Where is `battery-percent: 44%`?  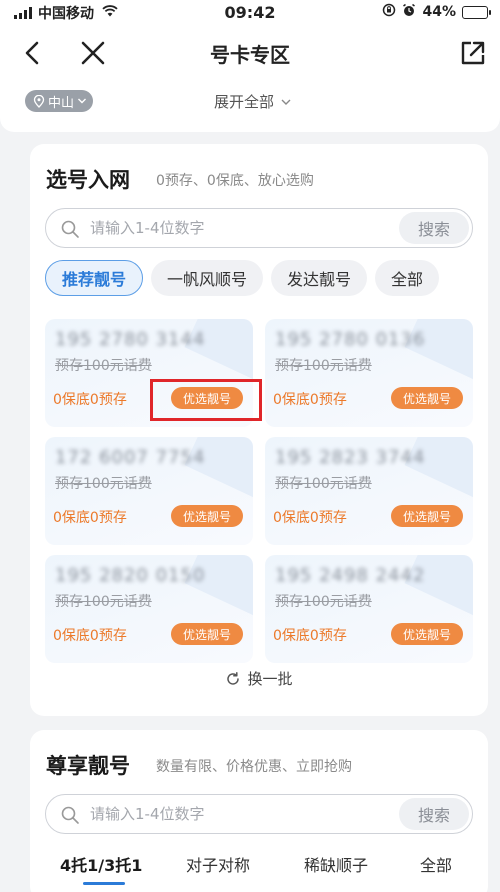
battery-percent: 44% is located at coordinates (439, 12).